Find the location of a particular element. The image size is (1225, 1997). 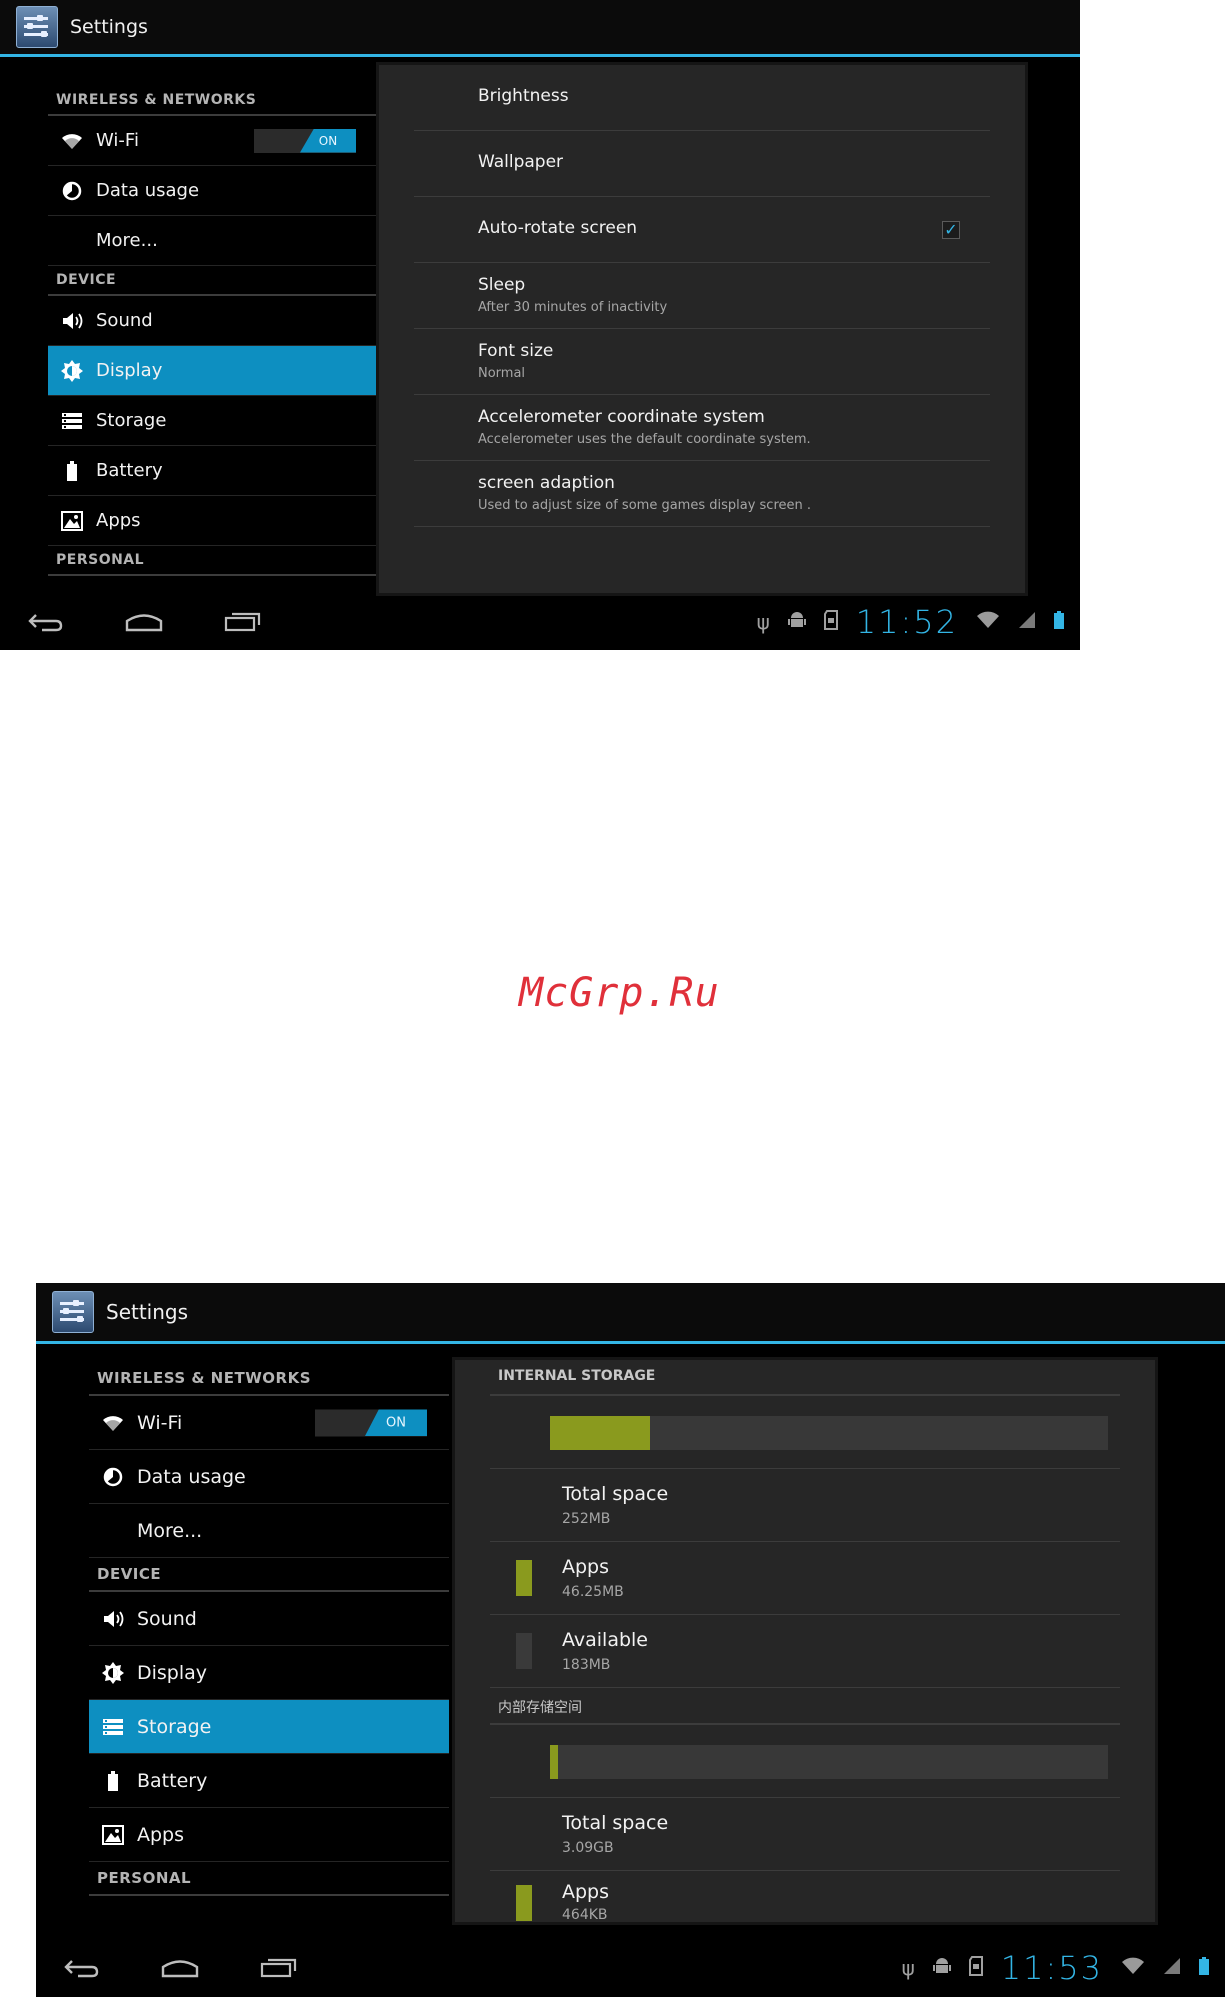

second-total-row: Total space 3.09GB is located at coordinates (805, 1834).